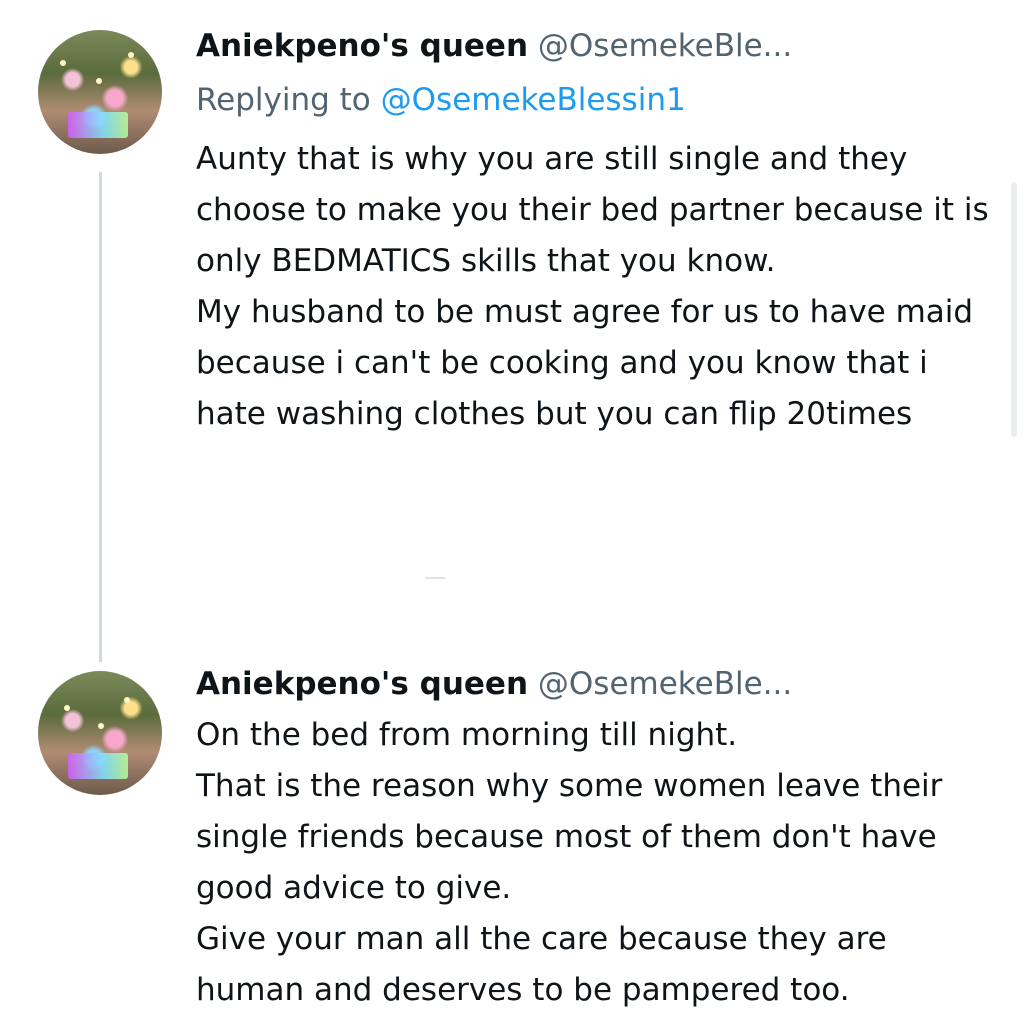  Describe the element at coordinates (283, 100) in the screenshot. I see `replying-label: Replying to` at that location.